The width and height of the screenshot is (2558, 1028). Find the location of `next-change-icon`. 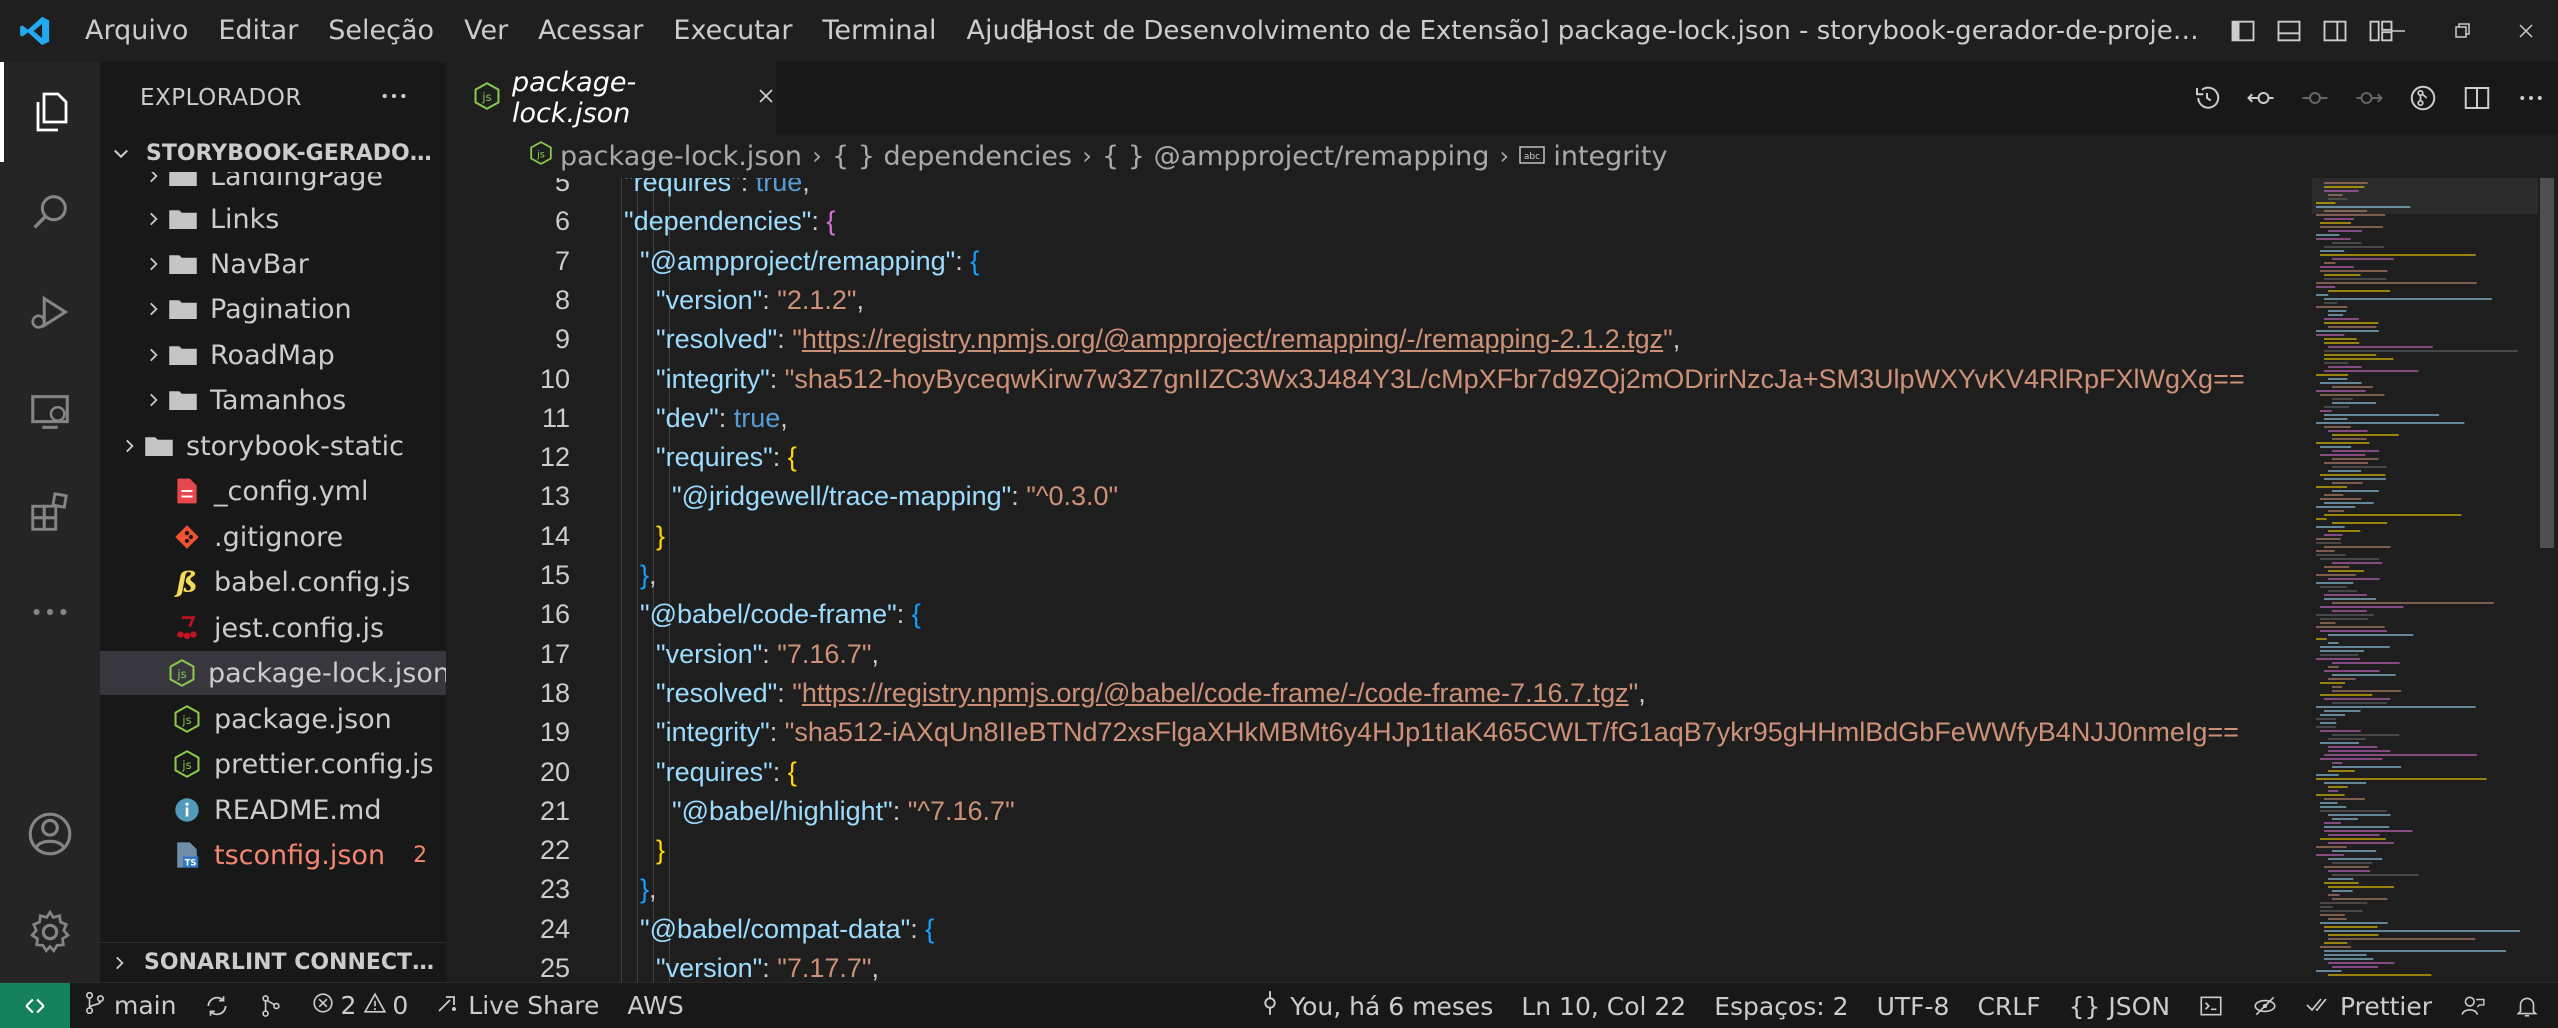

next-change-icon is located at coordinates (2369, 98).